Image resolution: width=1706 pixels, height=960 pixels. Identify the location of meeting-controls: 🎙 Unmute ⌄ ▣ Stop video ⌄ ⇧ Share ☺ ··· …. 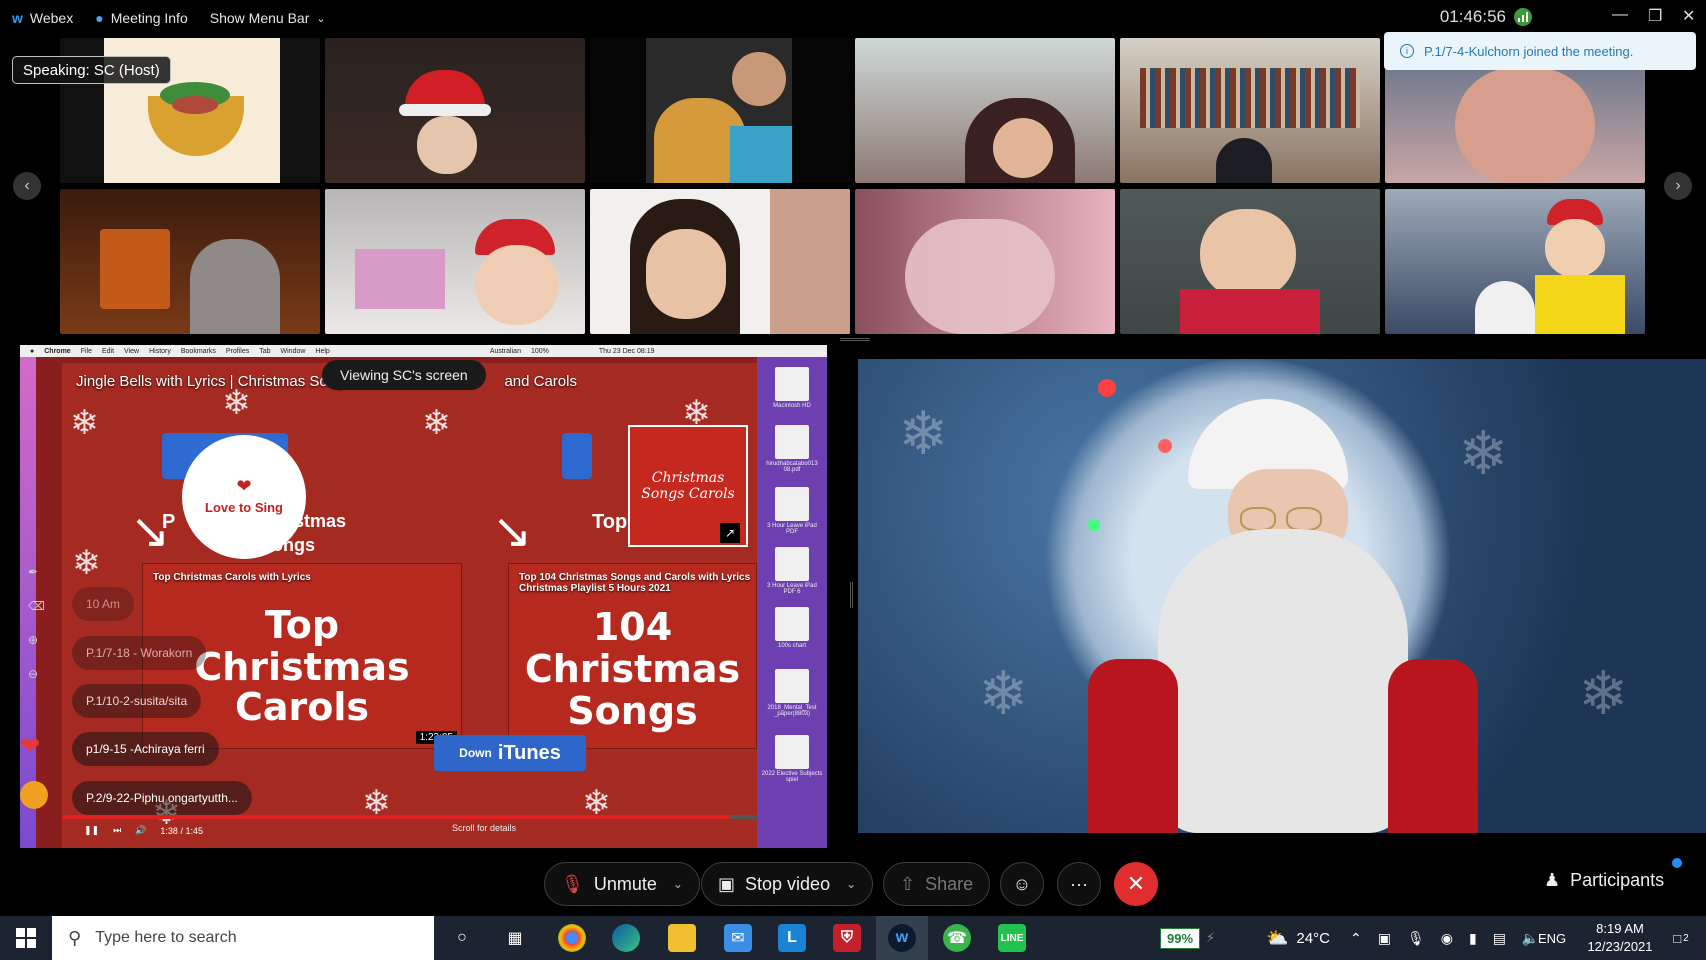
(853, 882).